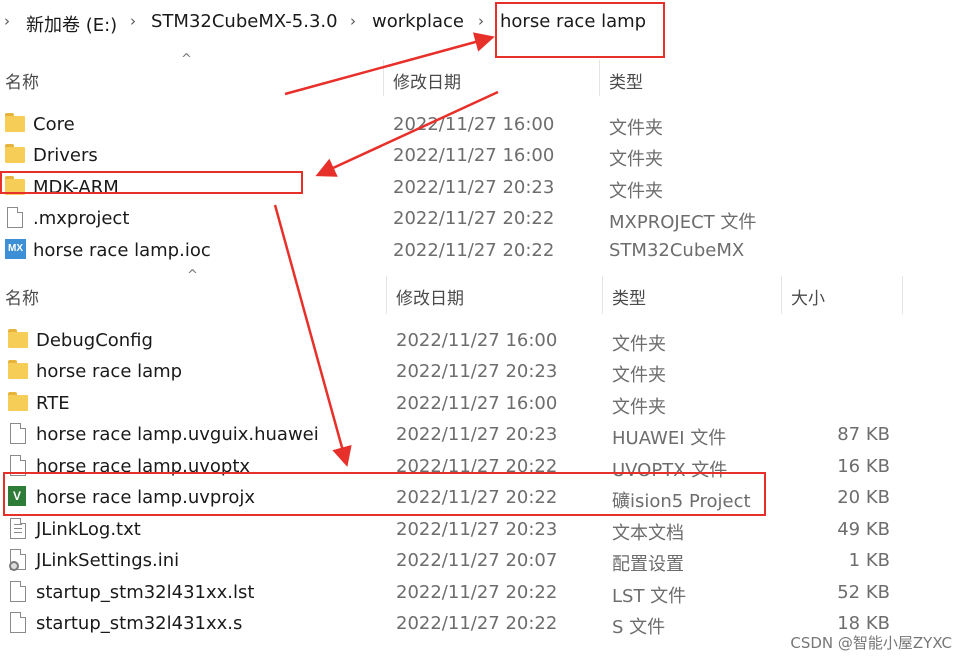 Image resolution: width=966 pixels, height=663 pixels. Describe the element at coordinates (407, 133) in the screenshot. I see `arrow-to-mdk-arm` at that location.